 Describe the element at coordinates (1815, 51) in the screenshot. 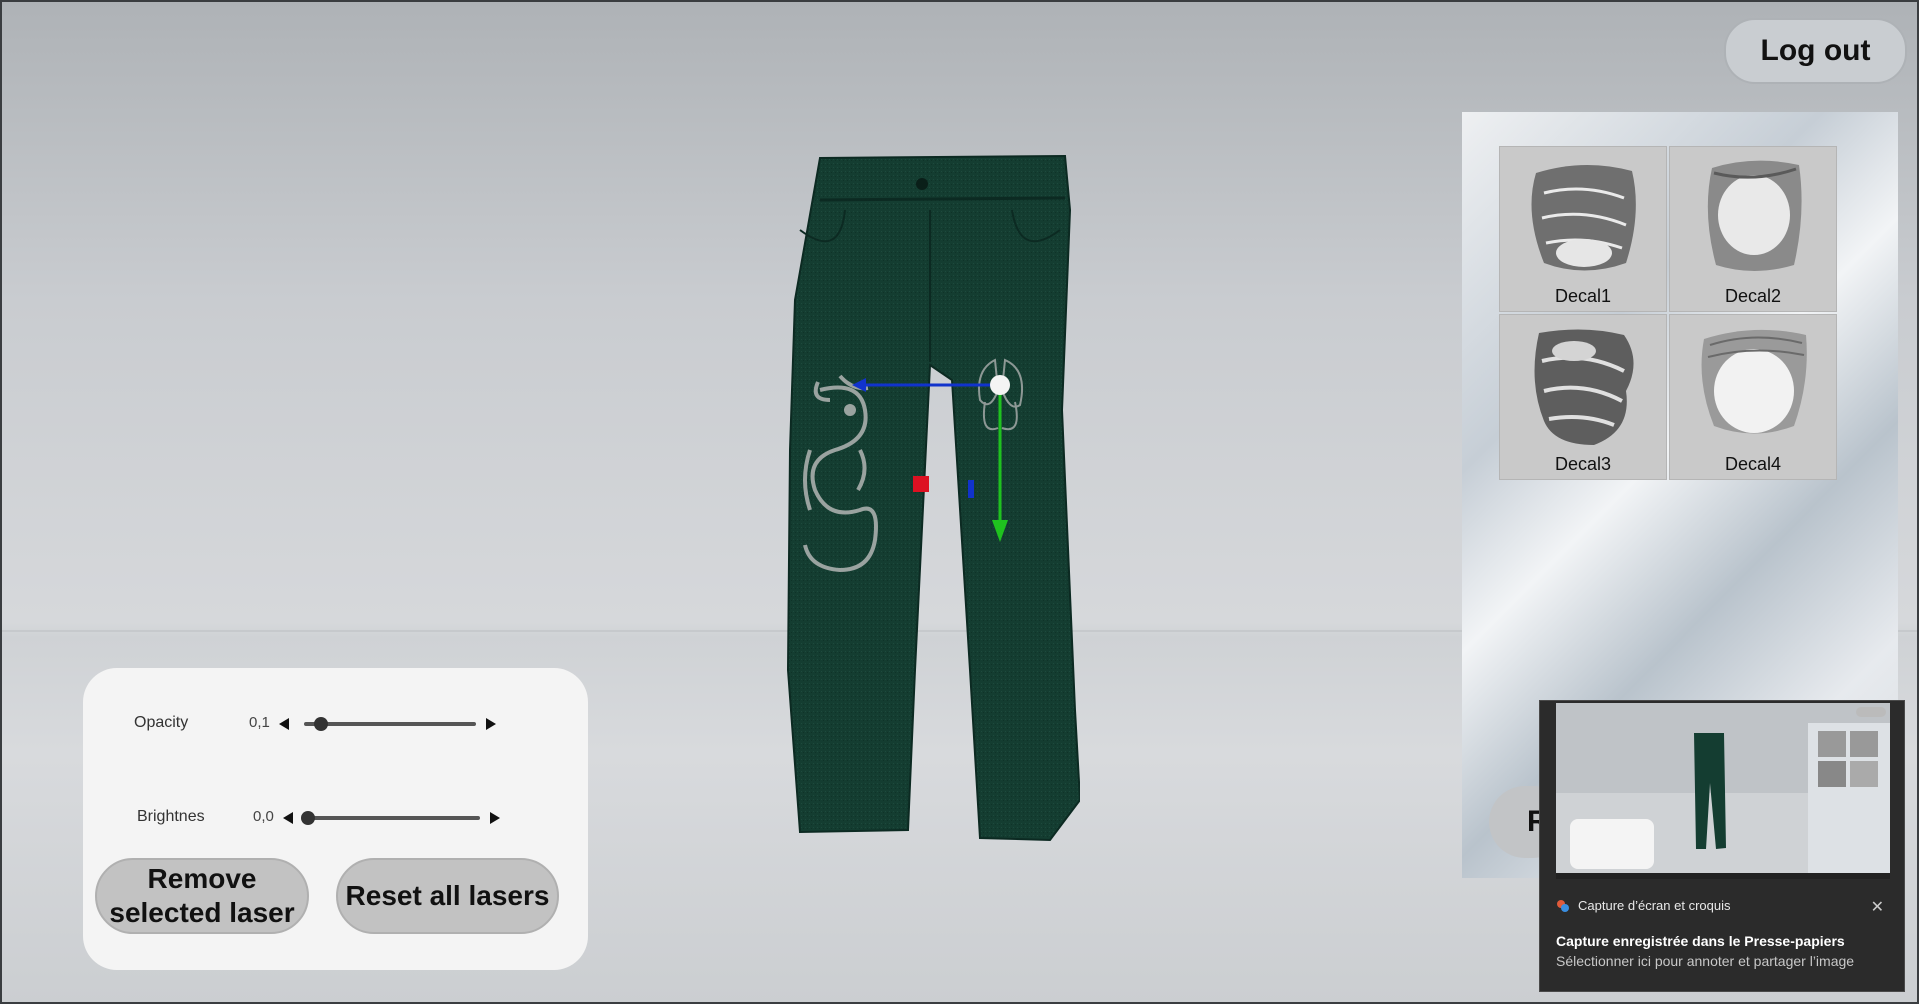

I see `logout-button: Log out` at that location.